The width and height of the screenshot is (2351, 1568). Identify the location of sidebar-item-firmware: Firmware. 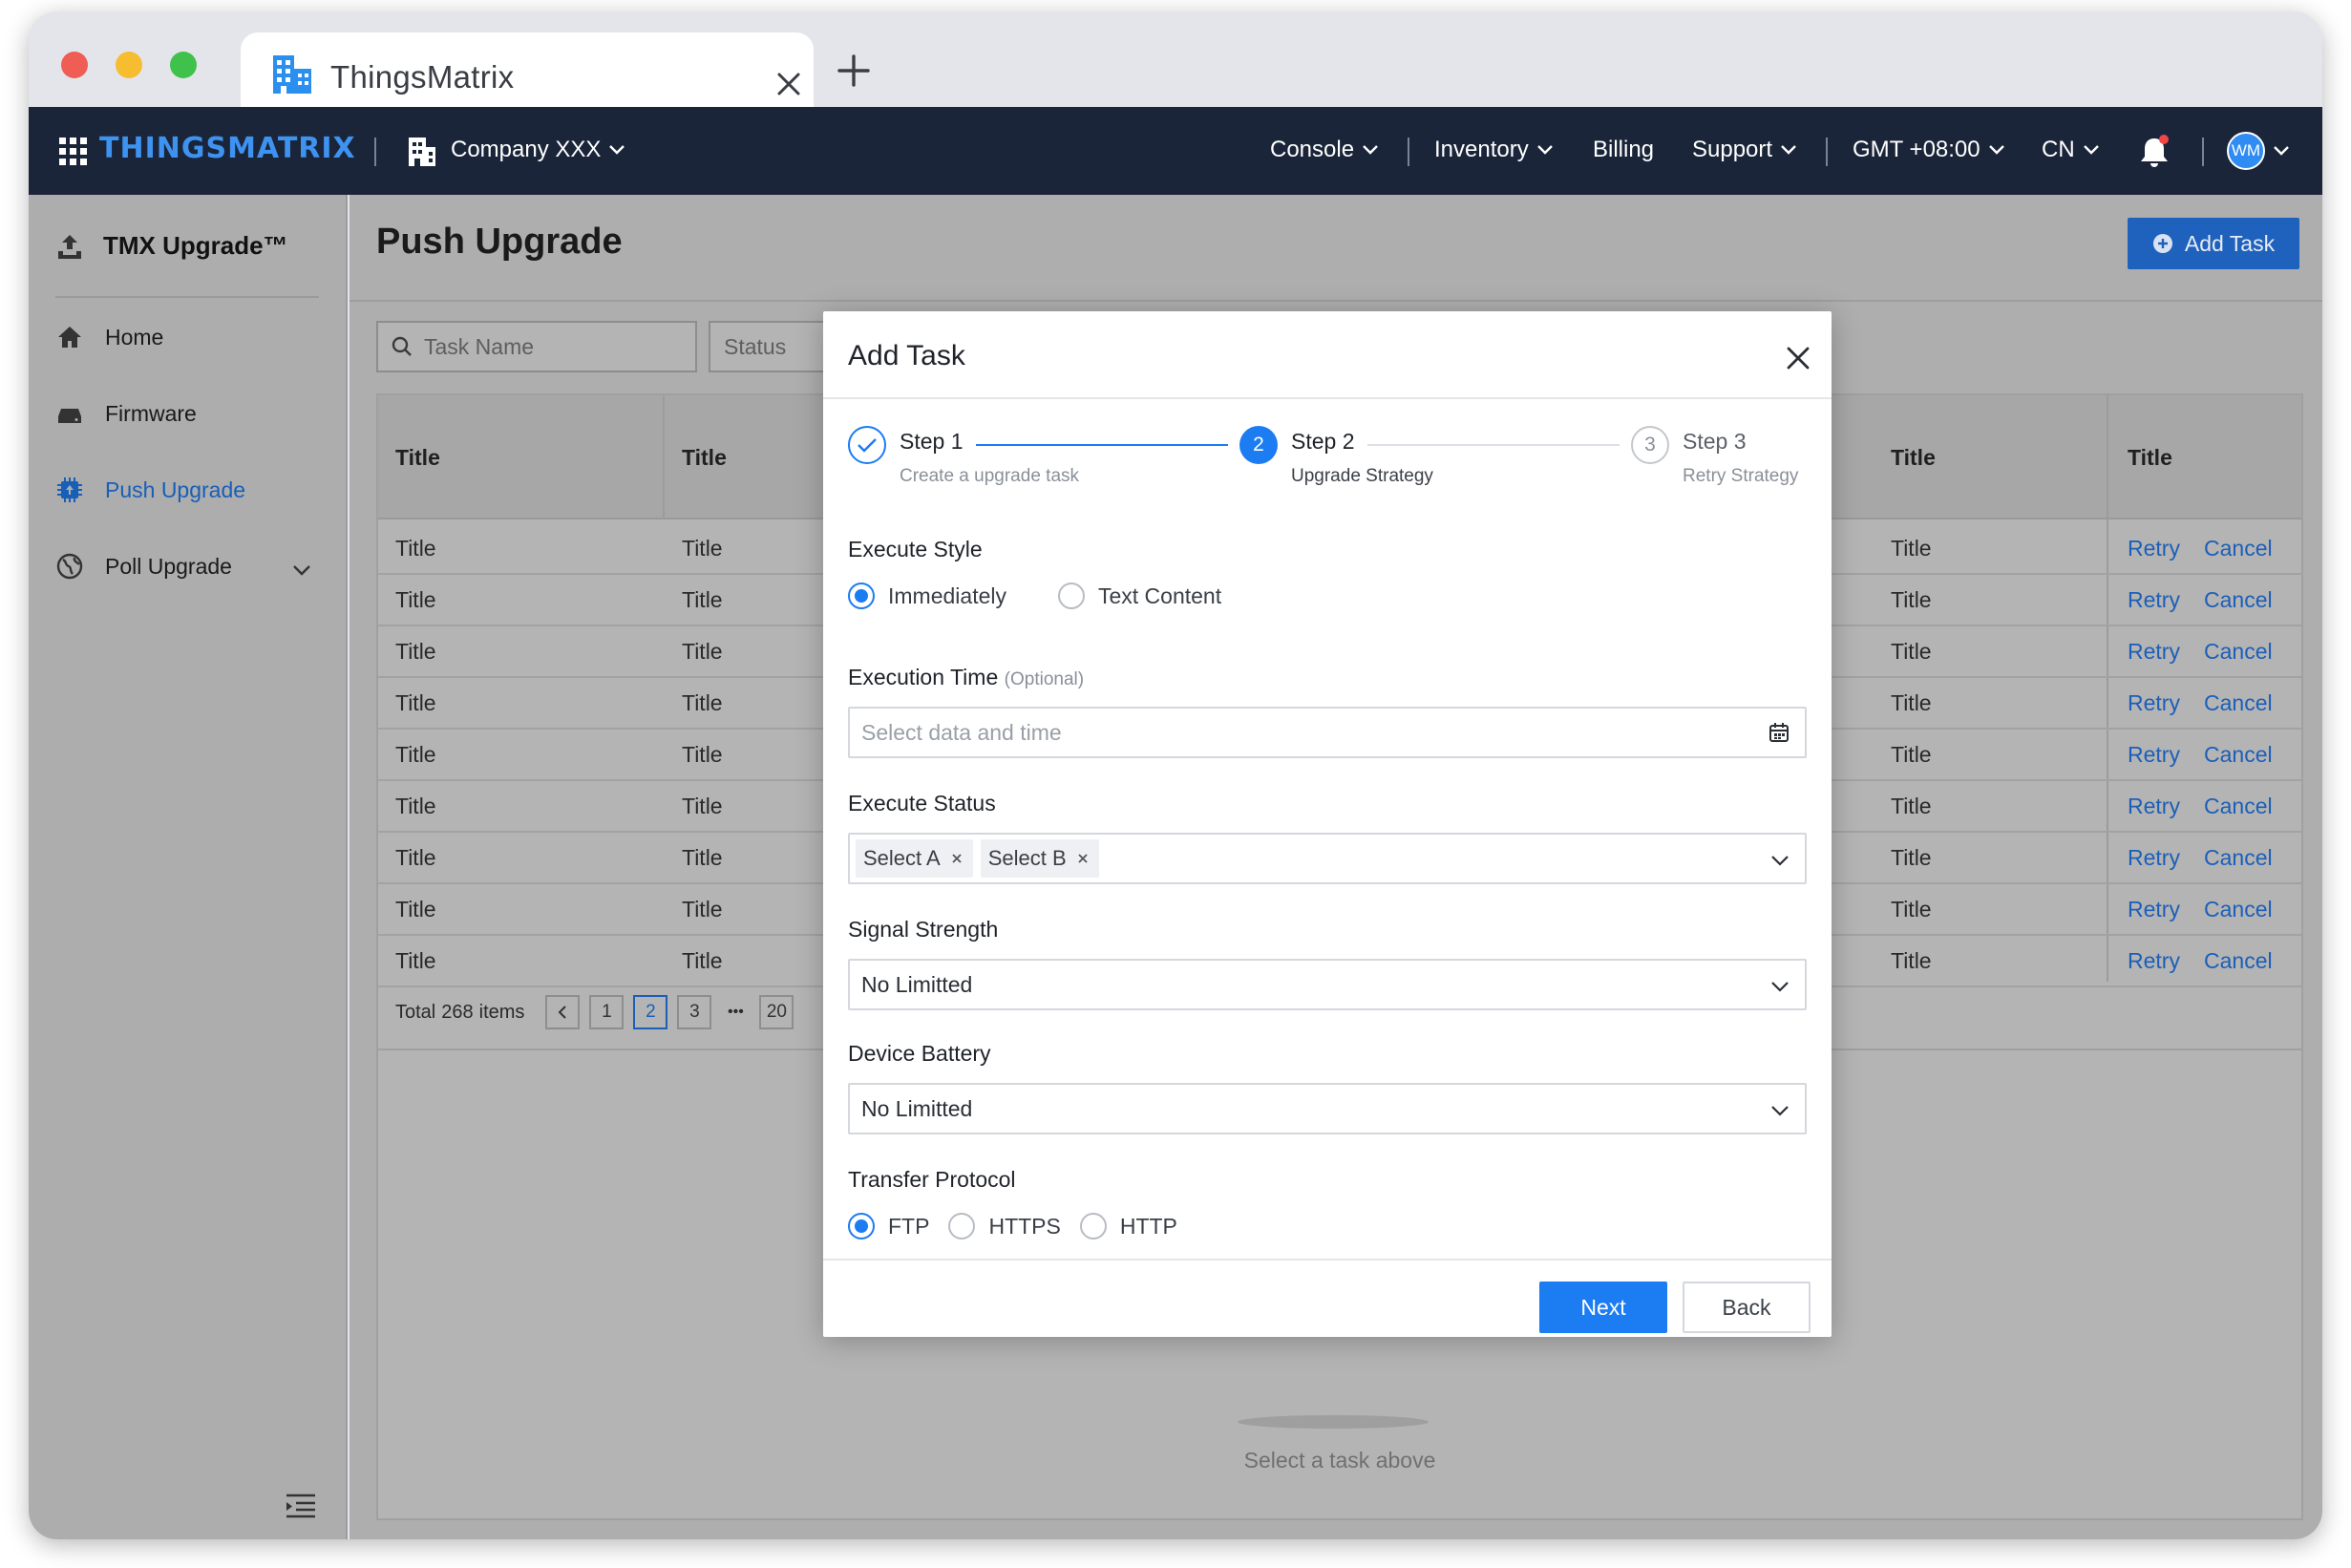
(126, 413).